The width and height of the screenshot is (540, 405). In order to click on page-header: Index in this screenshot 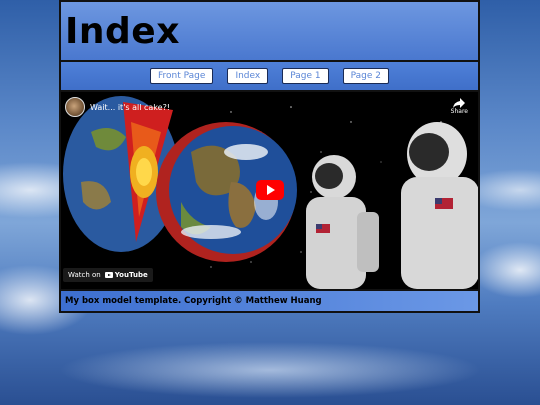, I will do `click(269, 32)`.